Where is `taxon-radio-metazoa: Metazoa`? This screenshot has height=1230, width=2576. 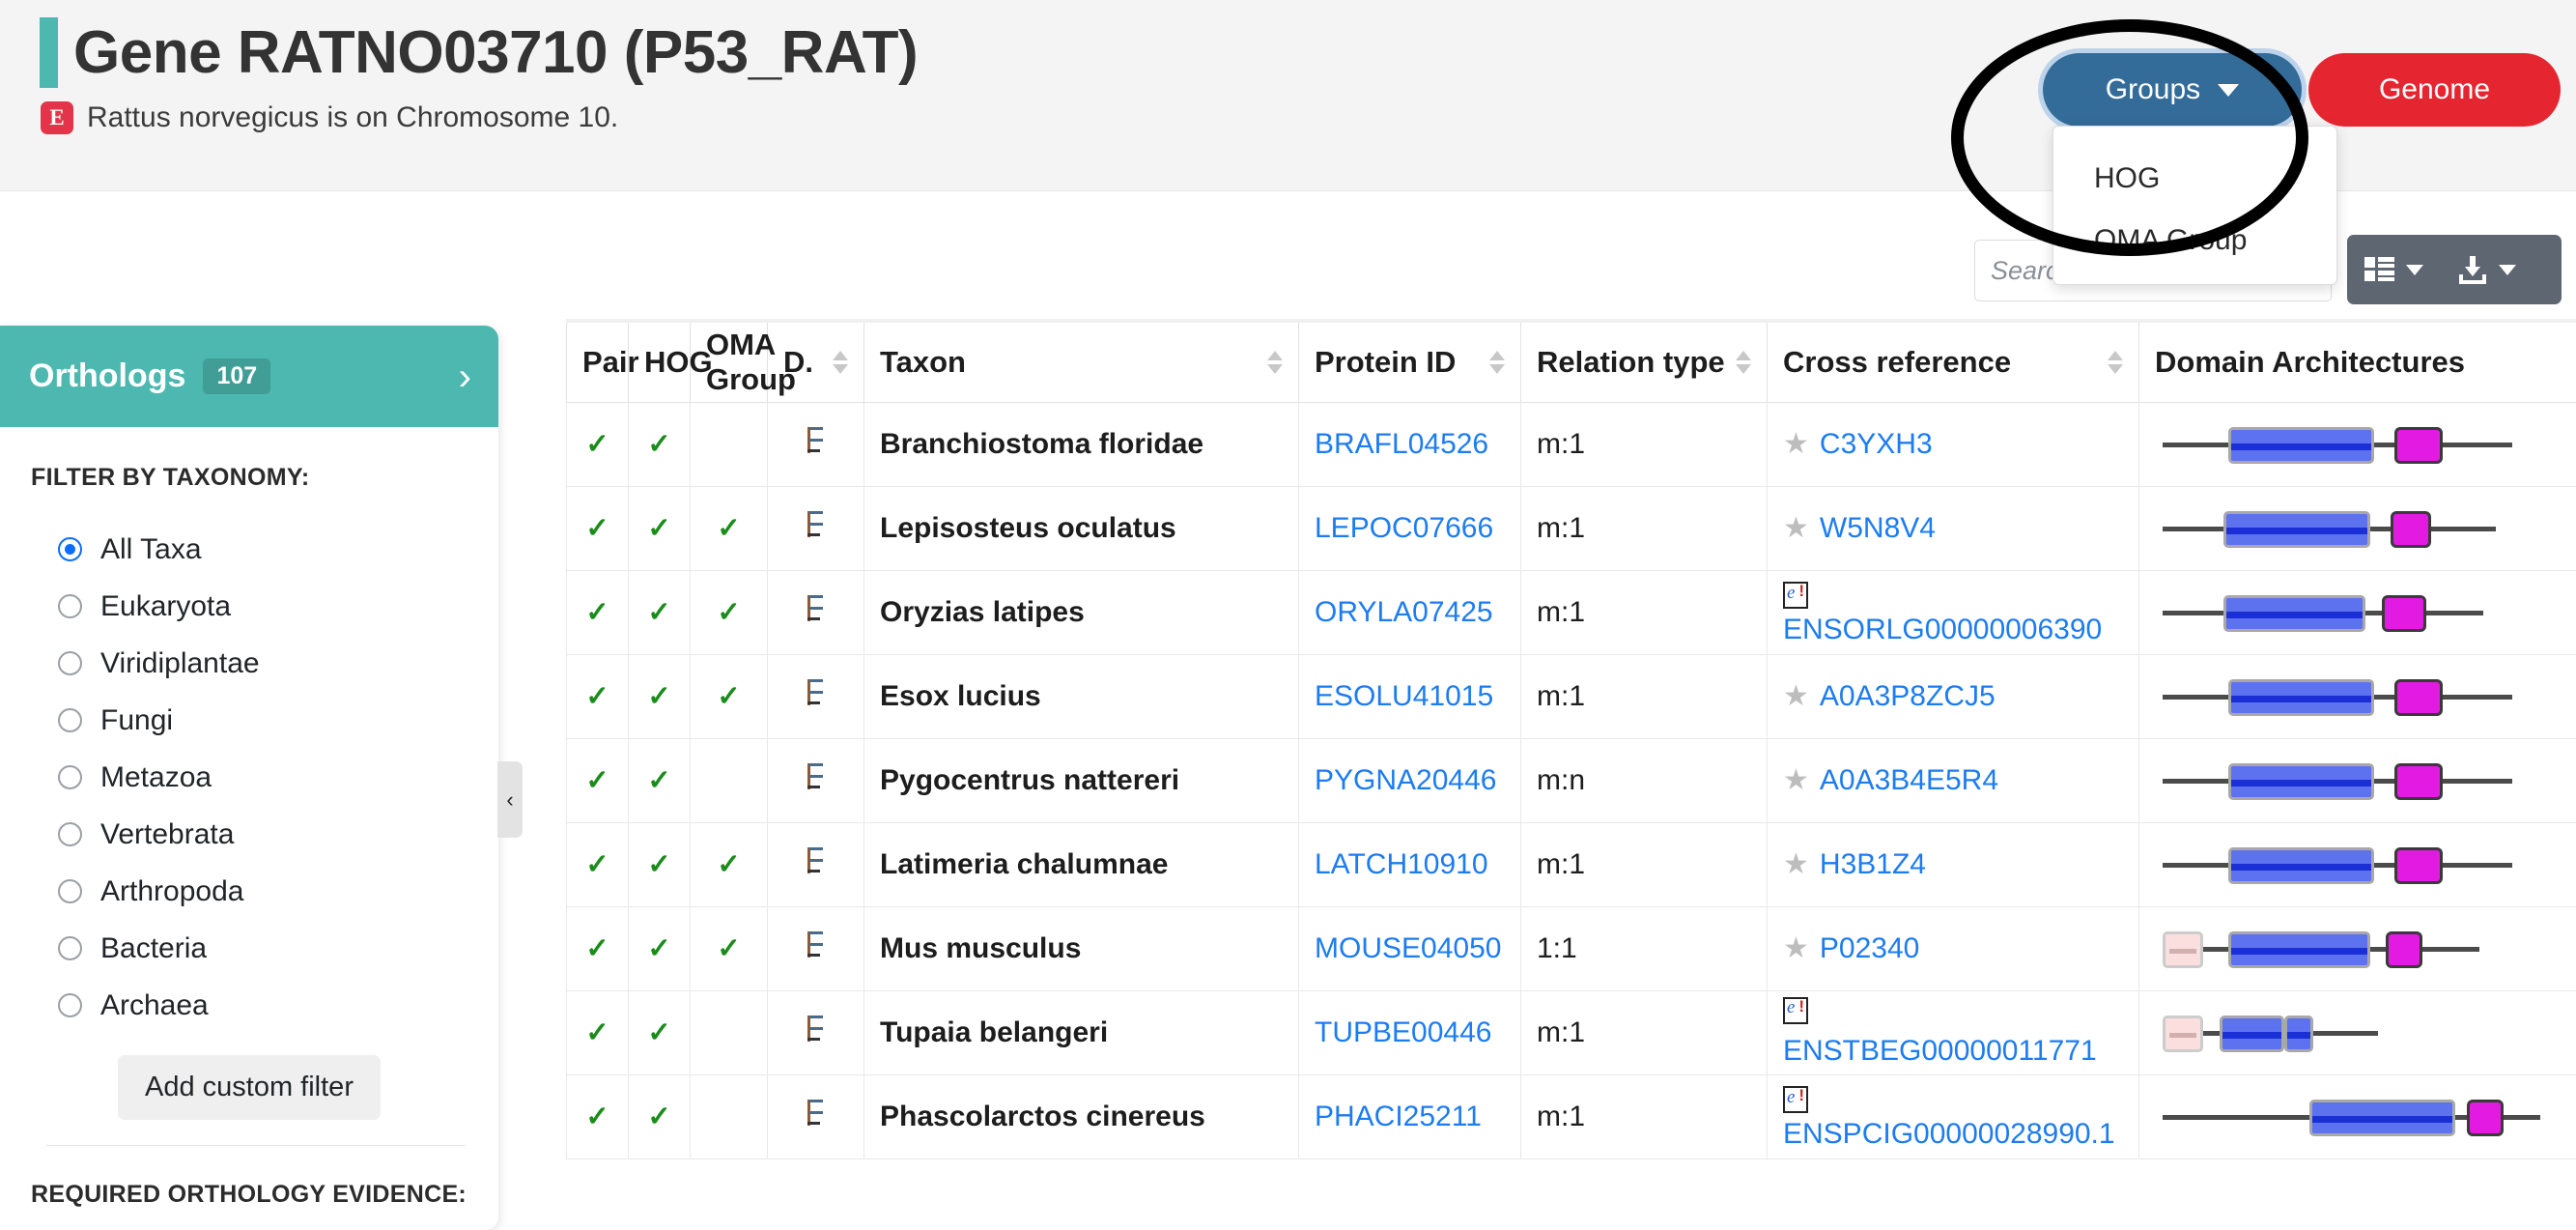 taxon-radio-metazoa: Metazoa is located at coordinates (264, 777).